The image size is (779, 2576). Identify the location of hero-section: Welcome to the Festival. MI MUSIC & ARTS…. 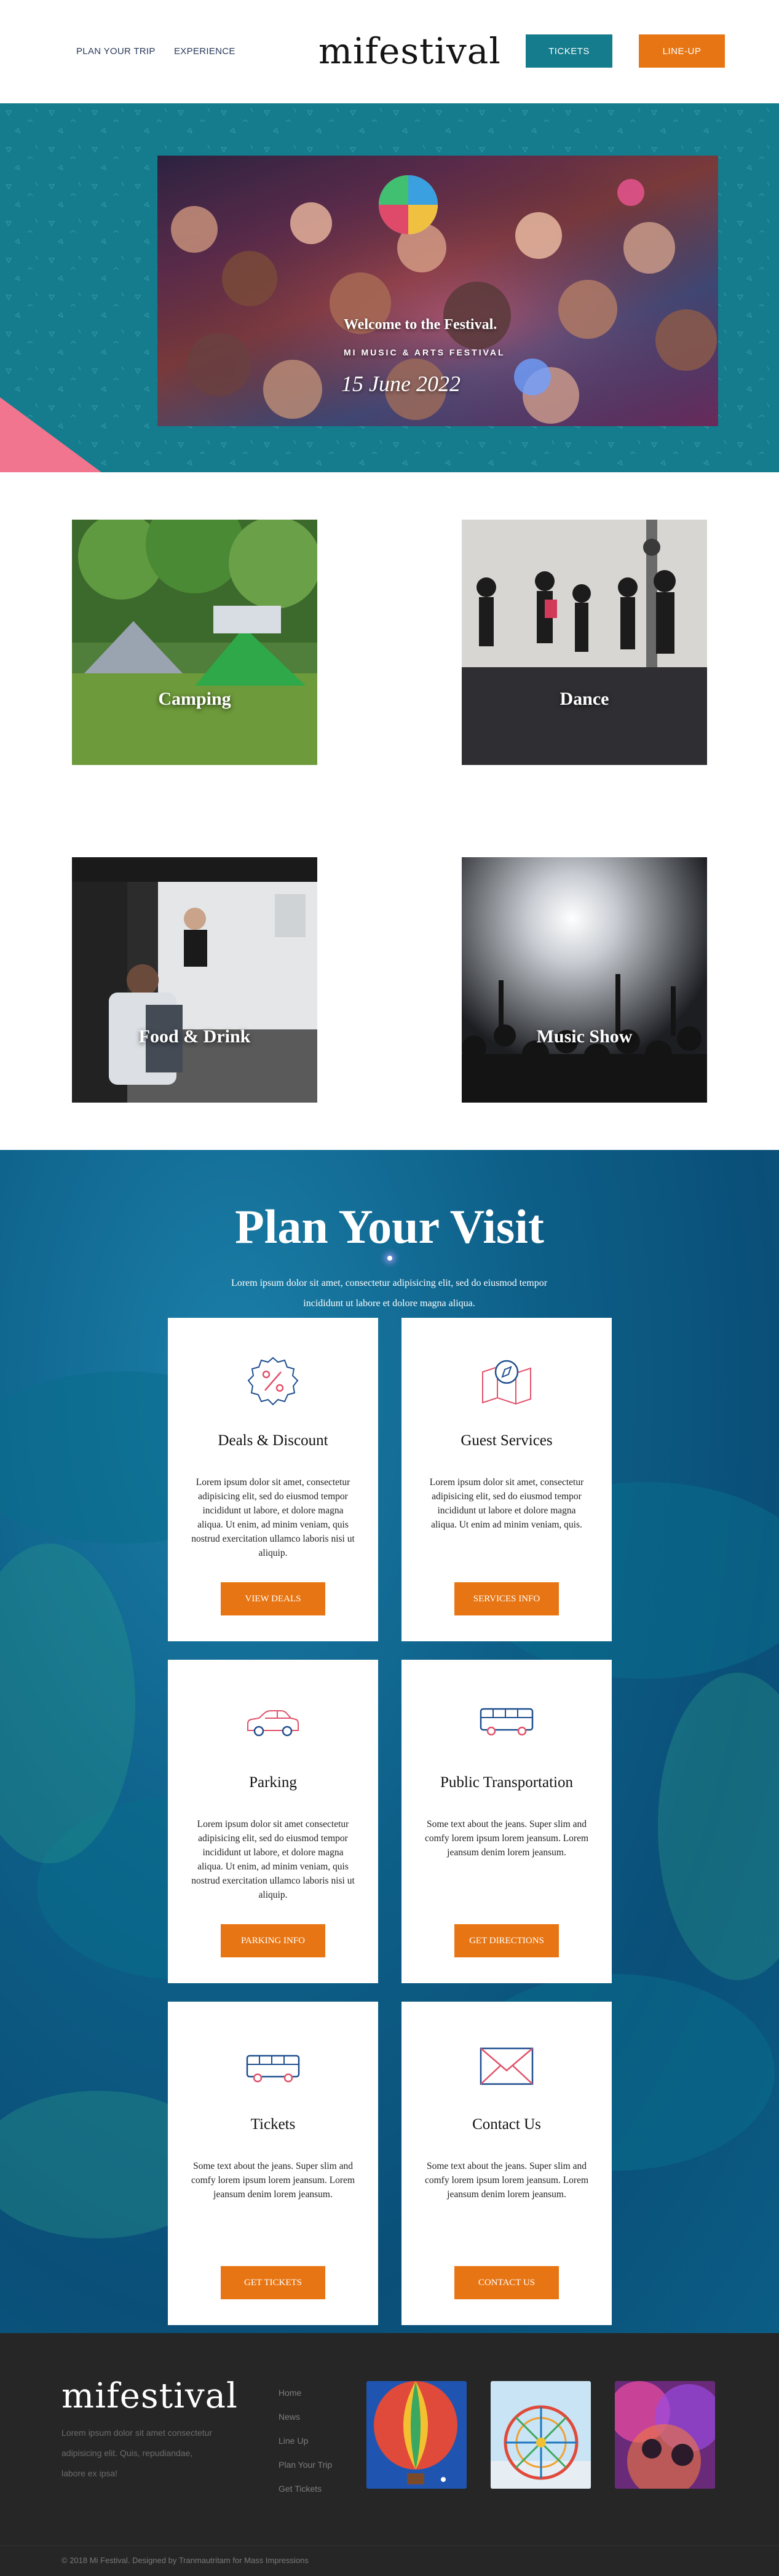
(390, 287).